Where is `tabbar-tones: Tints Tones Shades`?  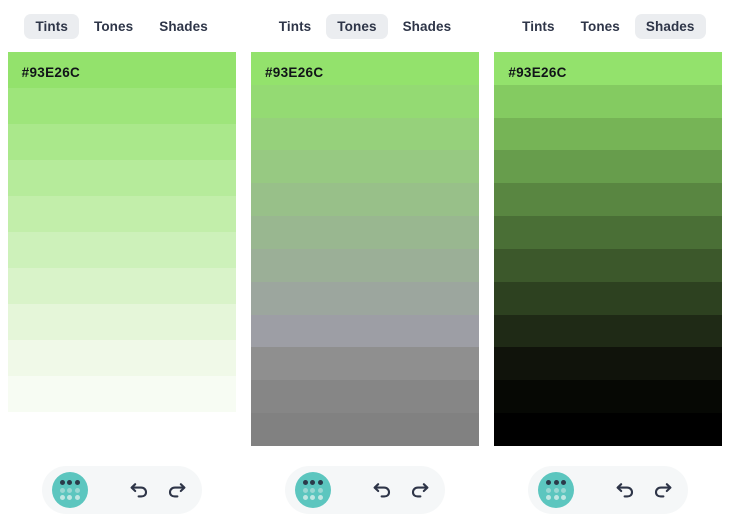
tabbar-tones: Tints Tones Shades is located at coordinates (365, 26).